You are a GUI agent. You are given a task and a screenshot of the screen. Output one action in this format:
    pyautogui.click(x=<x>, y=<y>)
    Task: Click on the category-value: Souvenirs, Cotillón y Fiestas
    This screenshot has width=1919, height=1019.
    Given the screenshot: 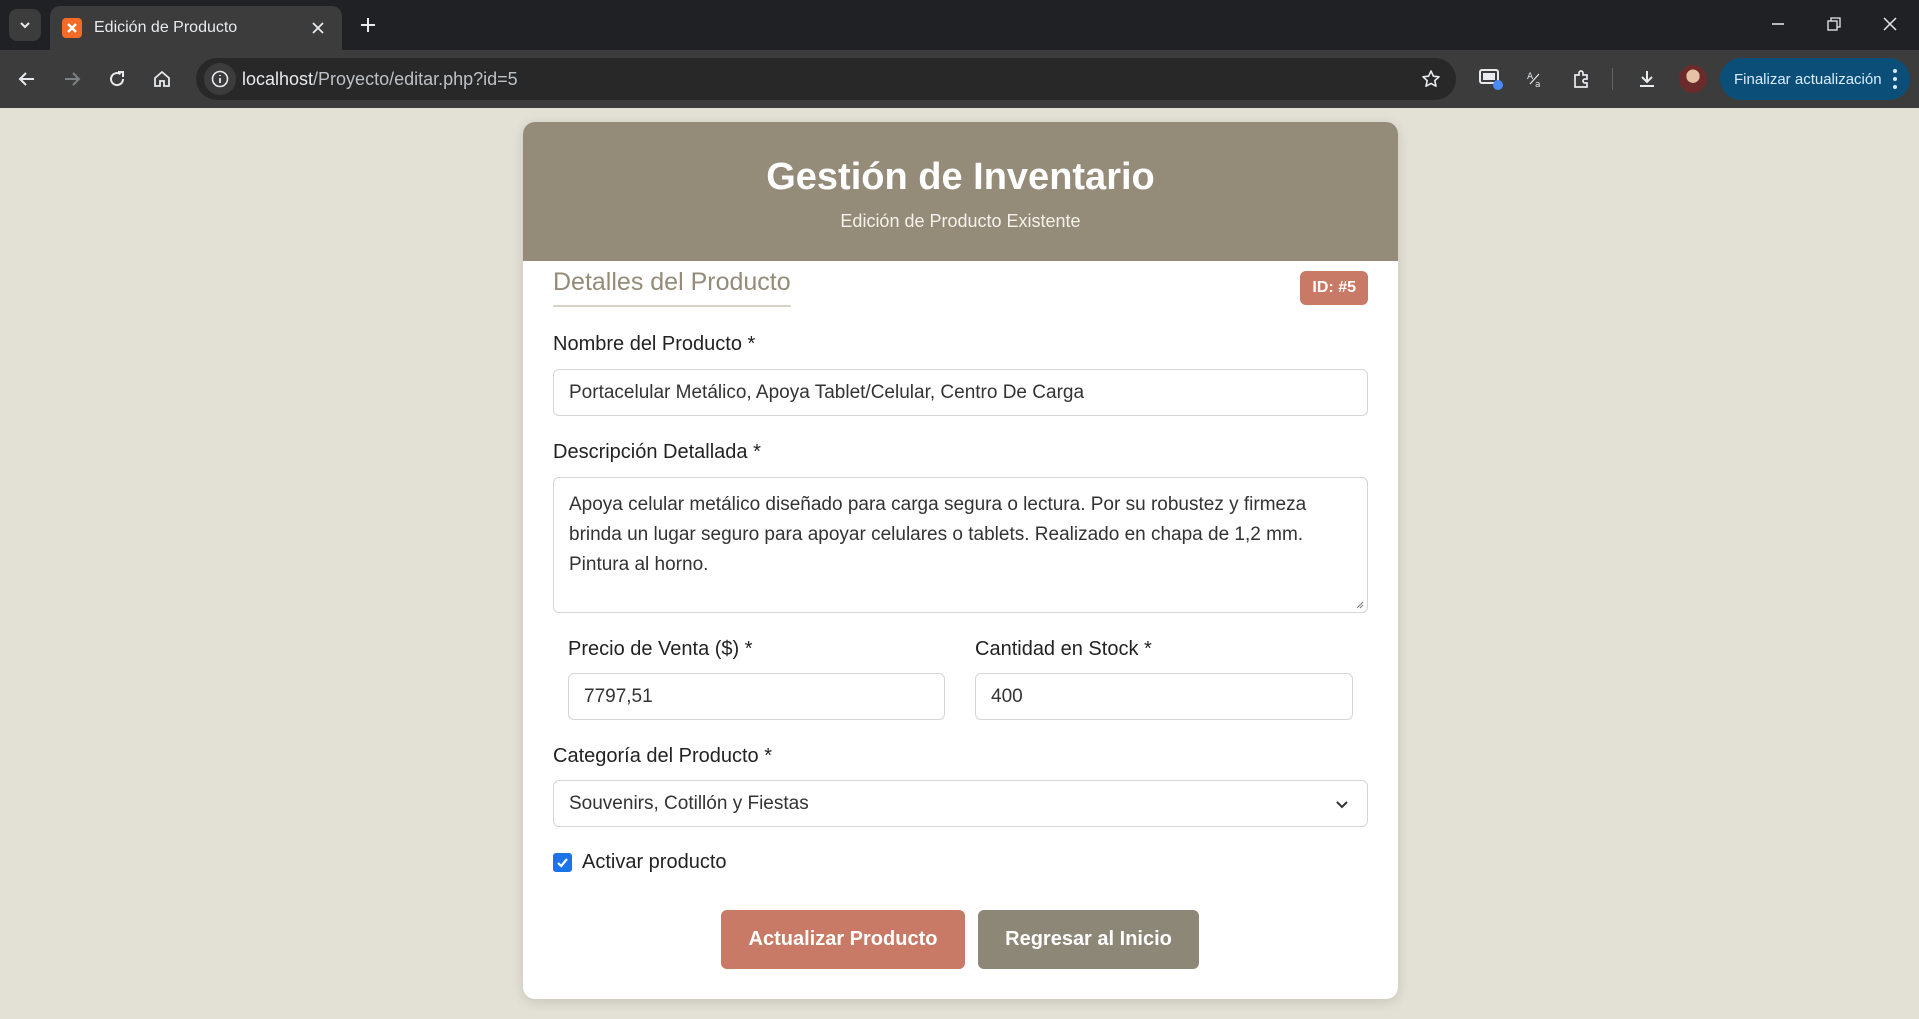 What is the action you would take?
    pyautogui.click(x=689, y=803)
    